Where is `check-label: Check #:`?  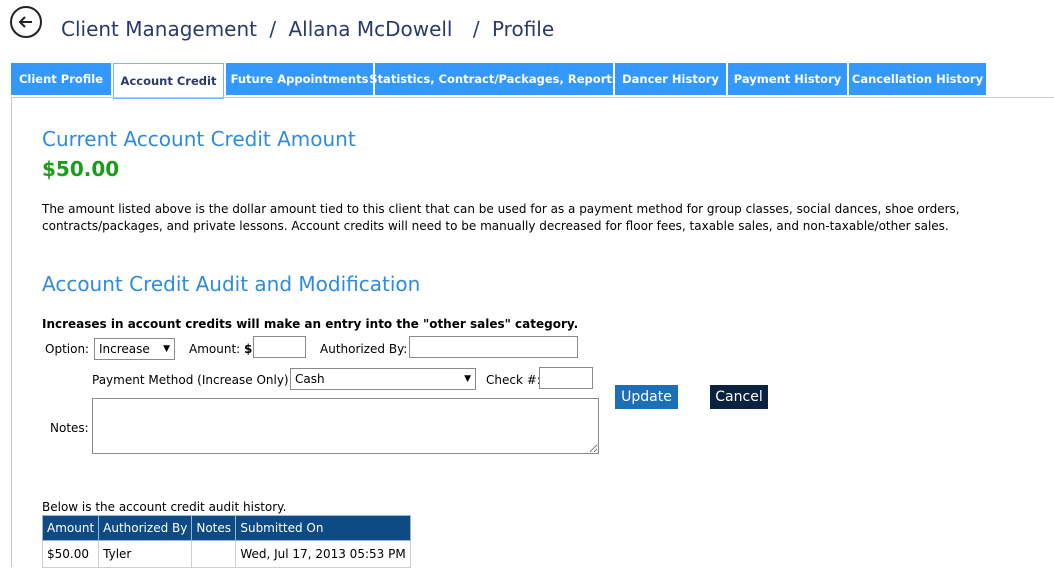
check-label: Check #: is located at coordinates (513, 380).